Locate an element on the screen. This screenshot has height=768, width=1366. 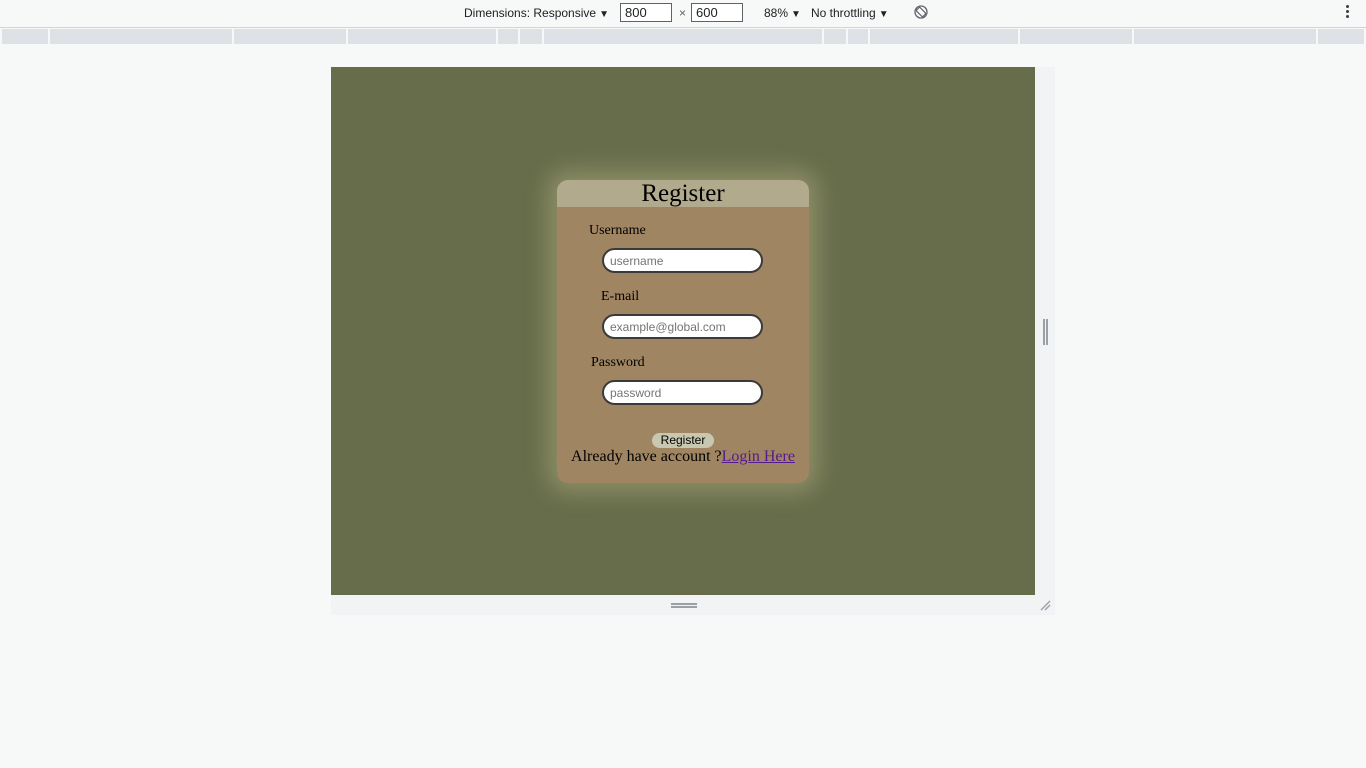
password-input is located at coordinates (682, 392).